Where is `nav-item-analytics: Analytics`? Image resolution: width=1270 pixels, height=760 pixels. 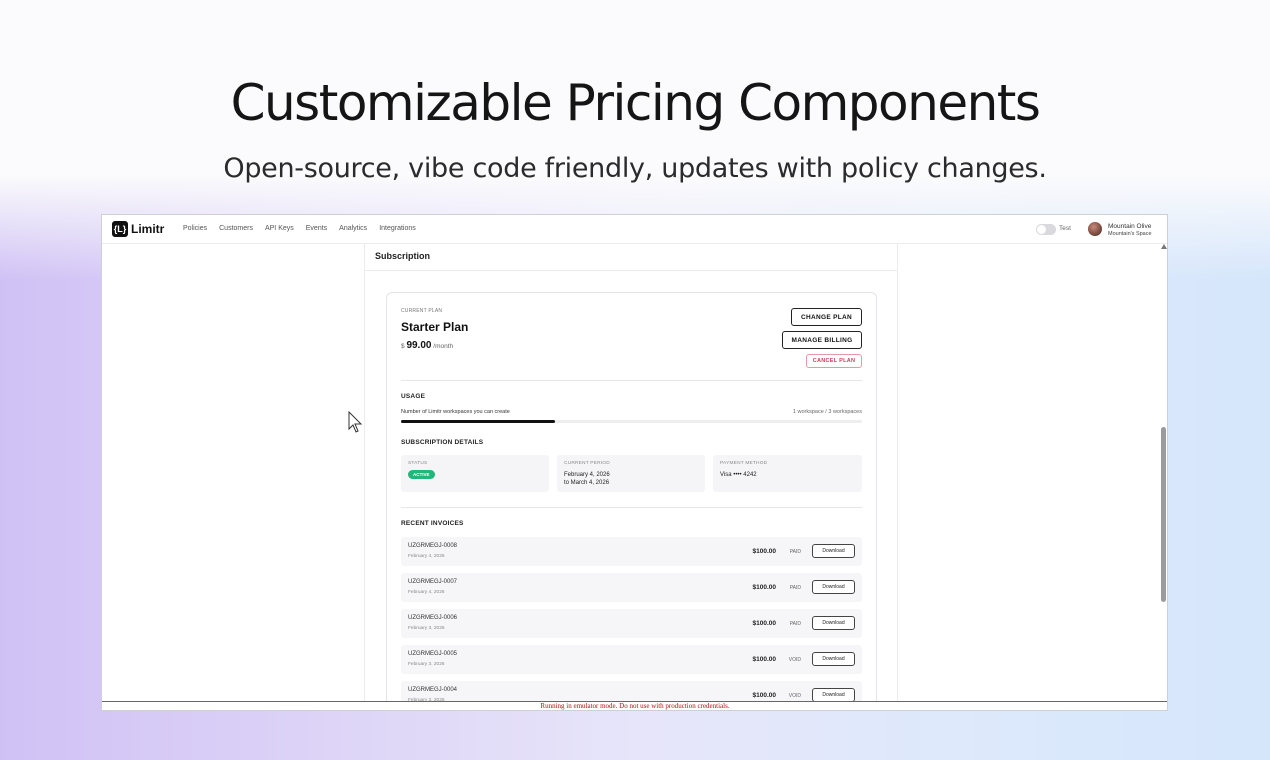 nav-item-analytics: Analytics is located at coordinates (353, 228).